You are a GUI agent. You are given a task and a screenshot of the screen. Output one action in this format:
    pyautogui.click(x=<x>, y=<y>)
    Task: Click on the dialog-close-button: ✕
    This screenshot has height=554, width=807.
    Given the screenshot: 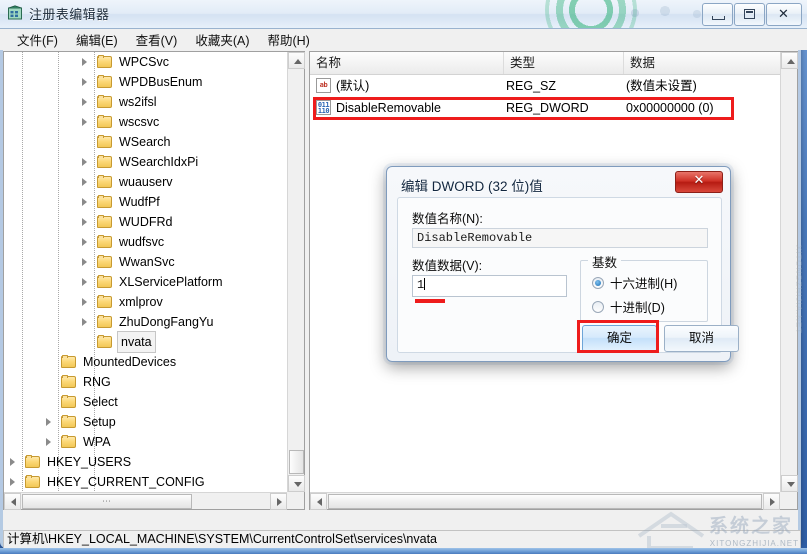 What is the action you would take?
    pyautogui.click(x=699, y=182)
    